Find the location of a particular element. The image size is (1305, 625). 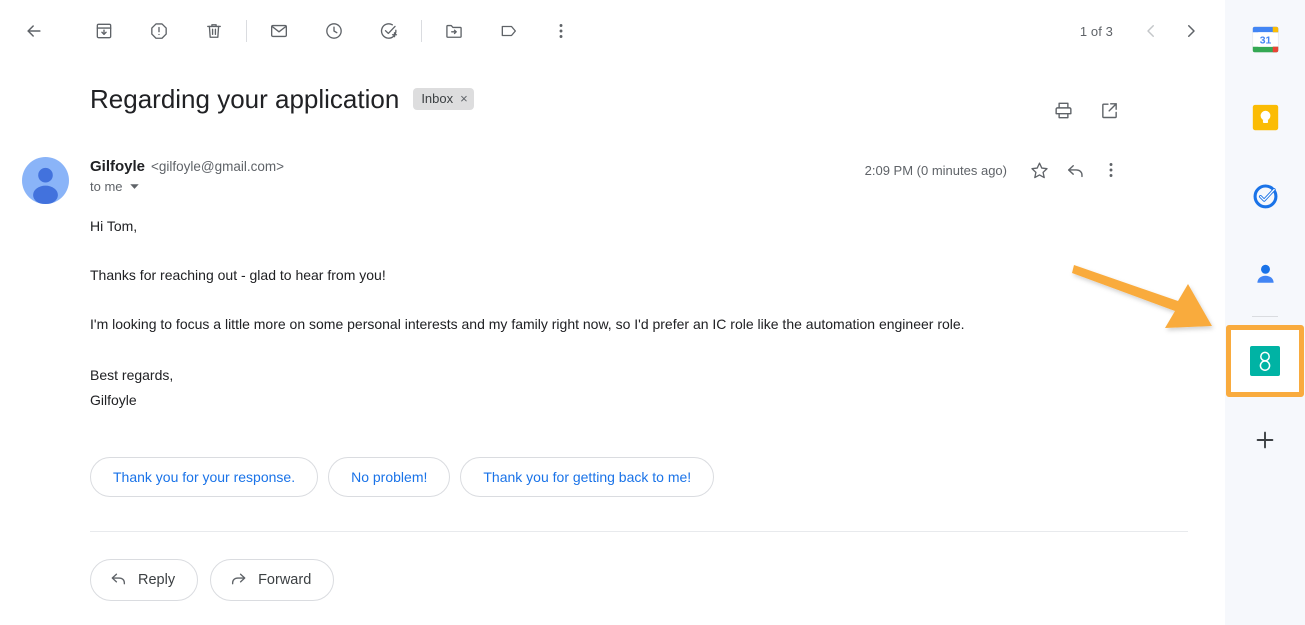

sidebar-item-contacts is located at coordinates (1265, 273).